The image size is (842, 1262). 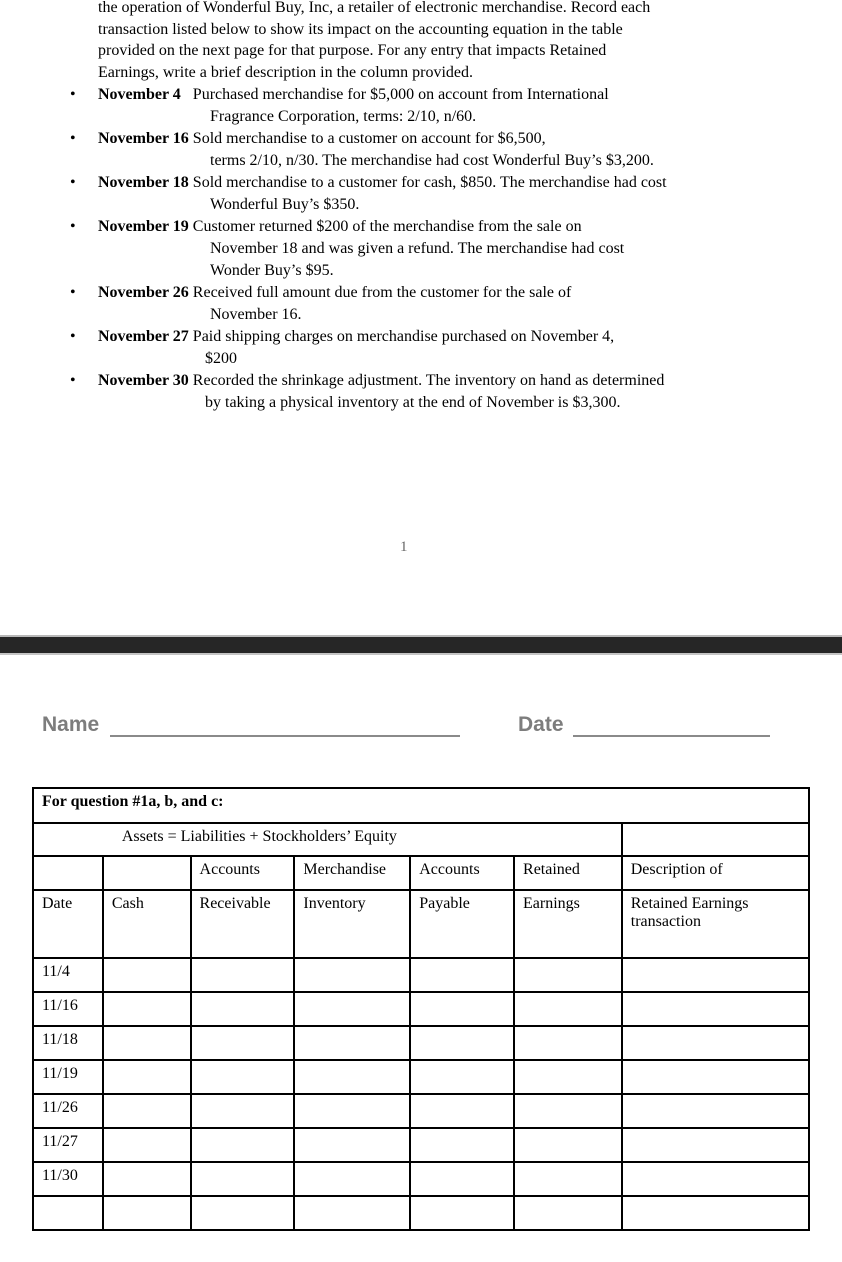 I want to click on table-row: 11/26, so click(x=421, y=1111).